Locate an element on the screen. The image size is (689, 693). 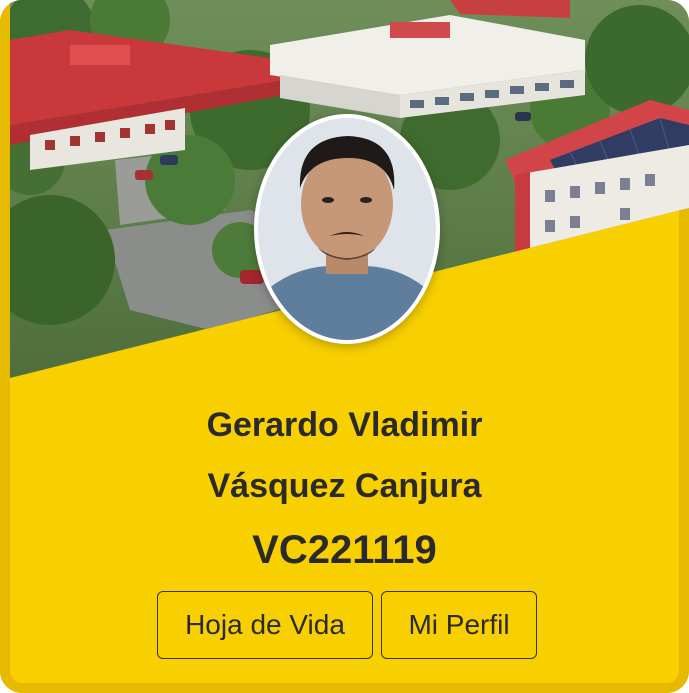
cv-button: Hoja de Vida is located at coordinates (265, 625).